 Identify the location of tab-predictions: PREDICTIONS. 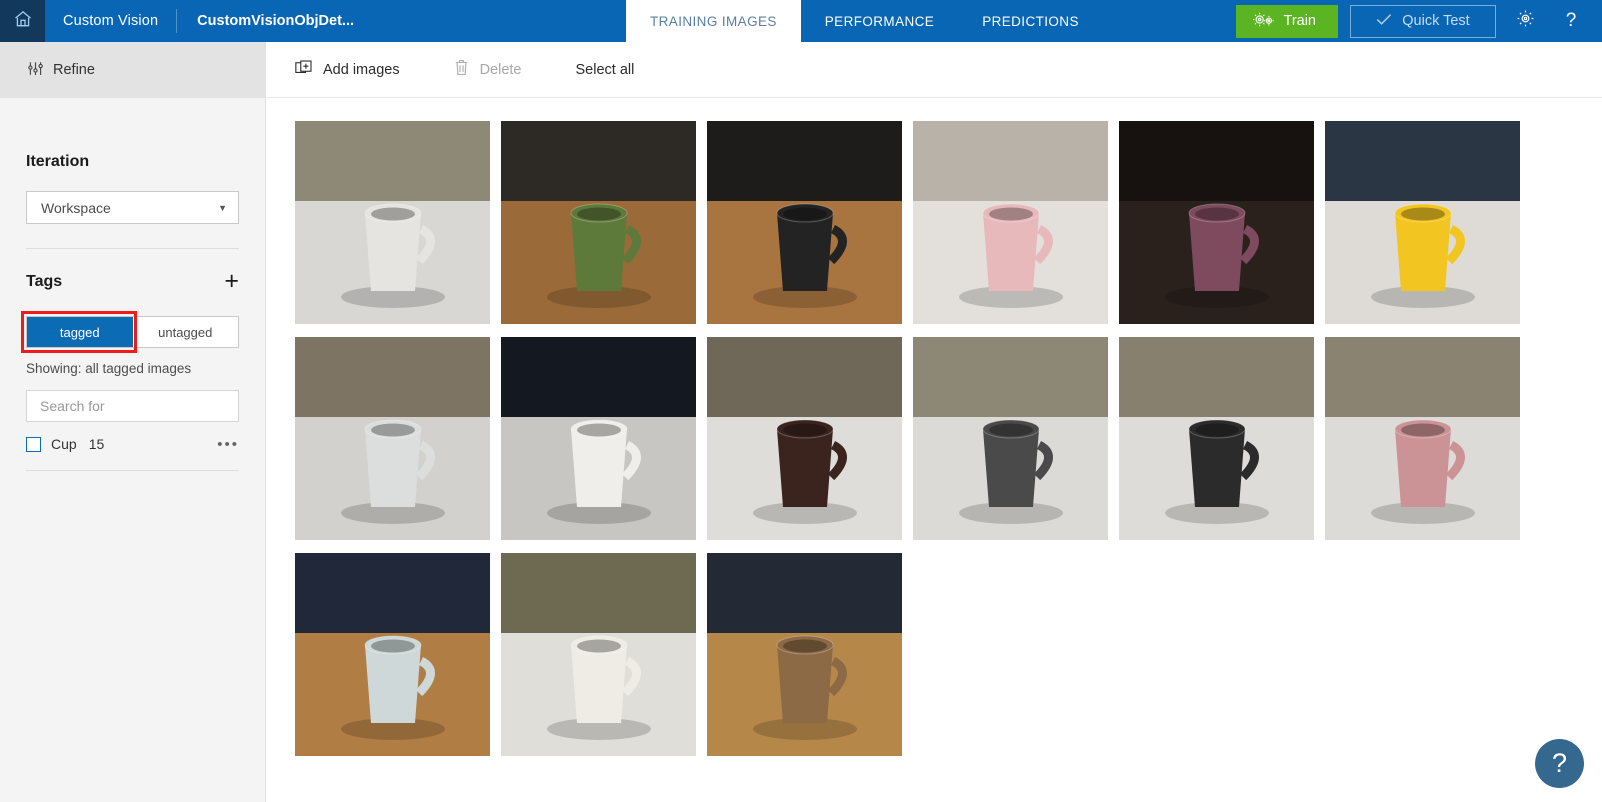
(1030, 21).